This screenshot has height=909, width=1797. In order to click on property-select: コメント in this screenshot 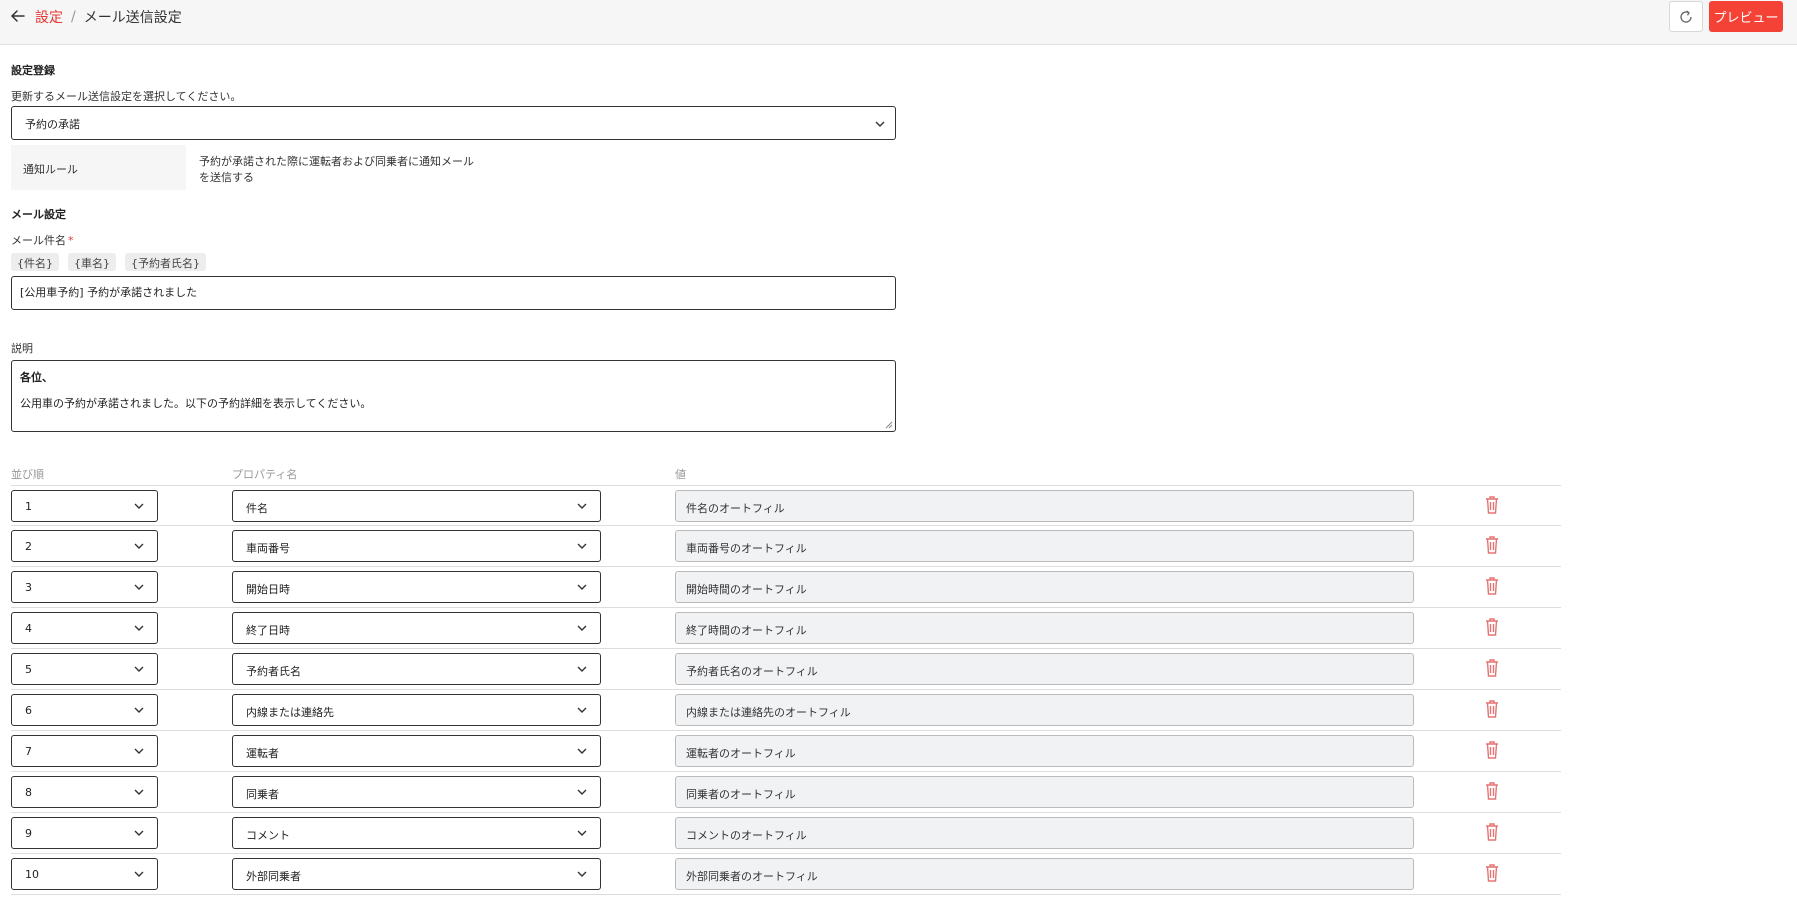, I will do `click(416, 833)`.